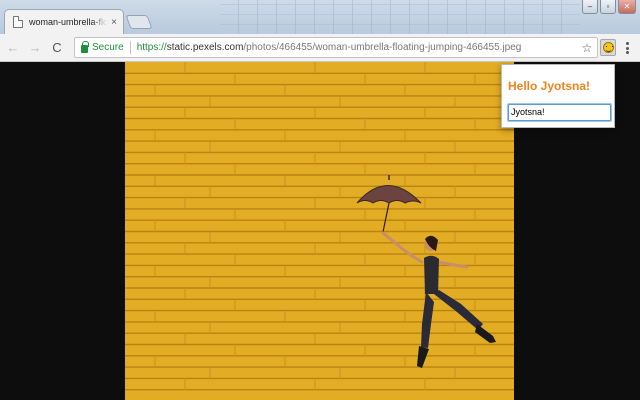 The image size is (640, 400). Describe the element at coordinates (627, 7) in the screenshot. I see `close-window-button: ✕` at that location.